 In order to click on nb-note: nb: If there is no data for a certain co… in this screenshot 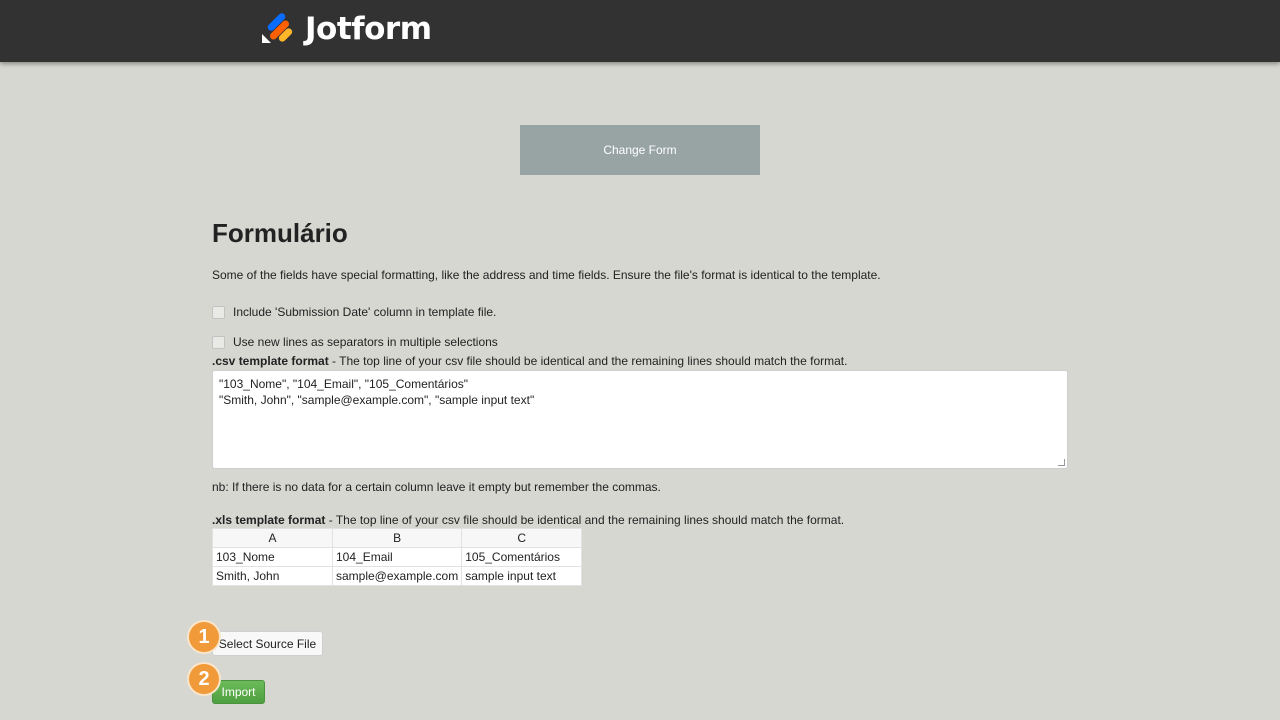, I will do `click(436, 487)`.